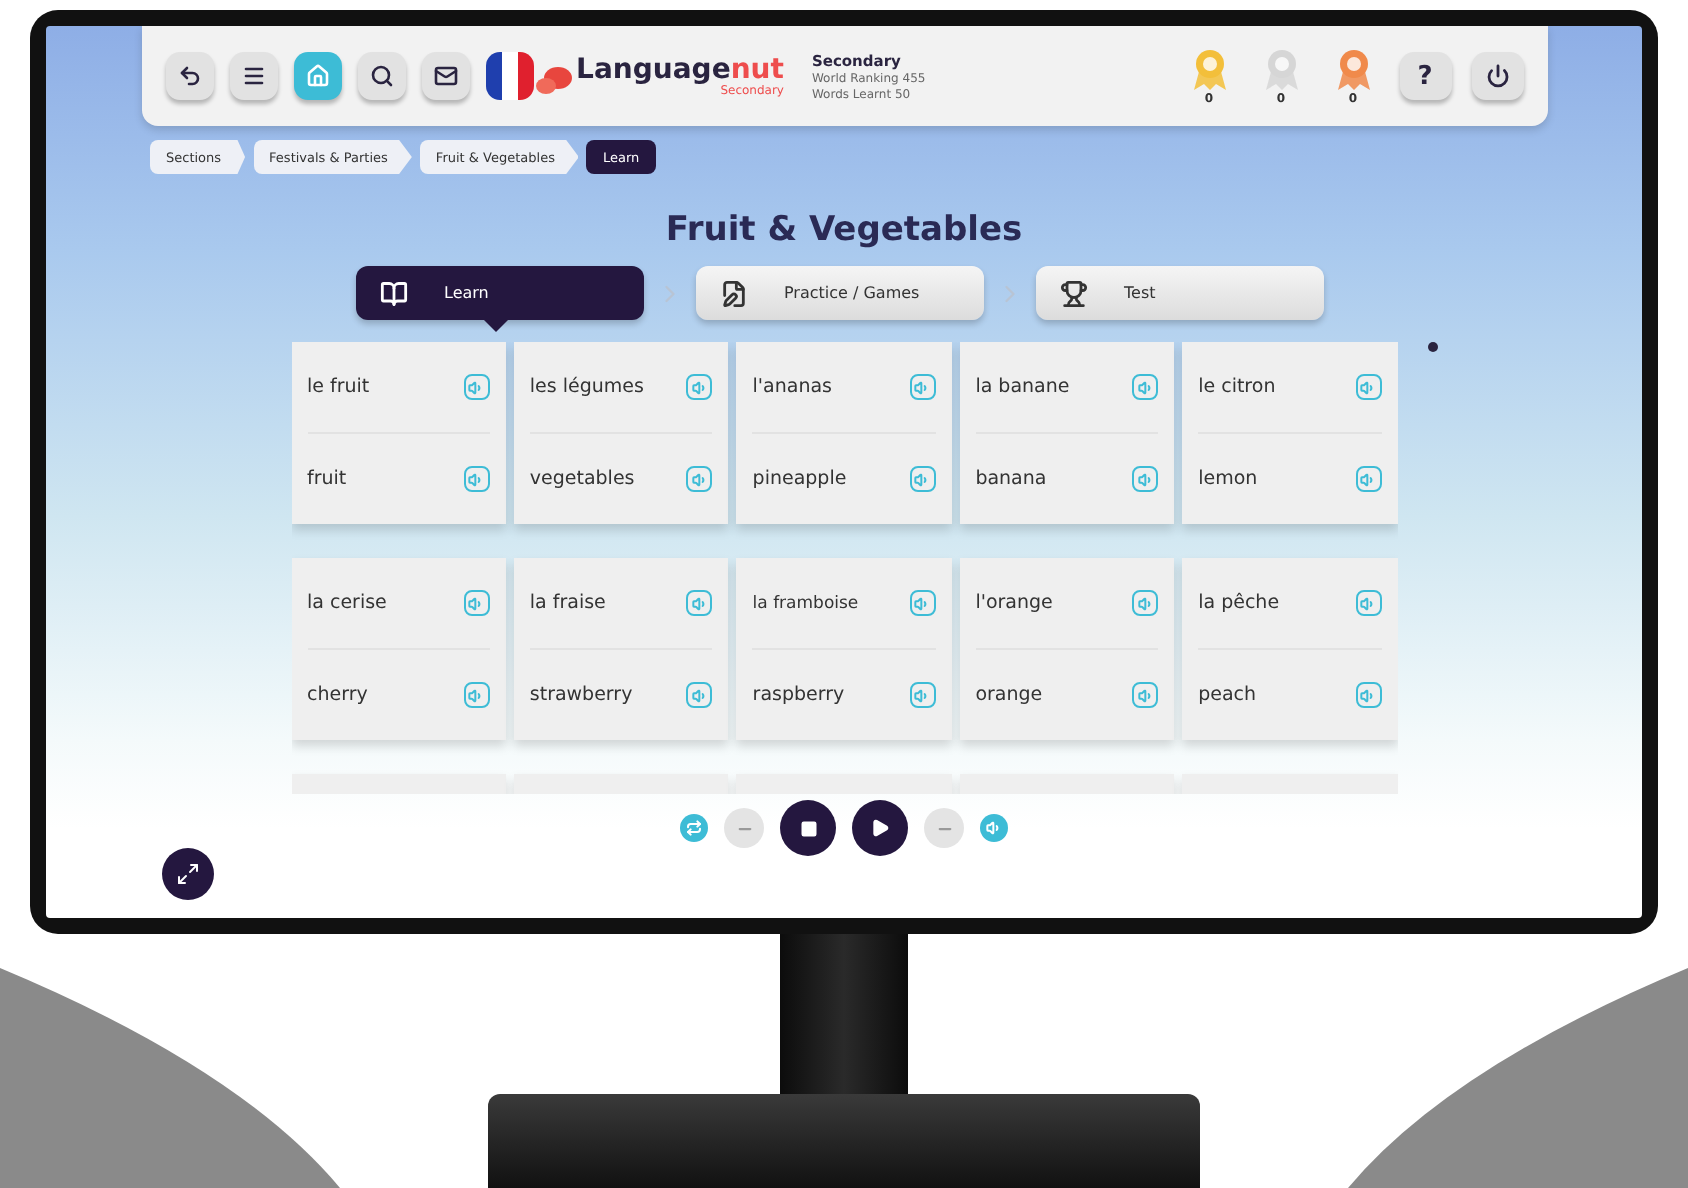  I want to click on english-word: cherry, so click(337, 695).